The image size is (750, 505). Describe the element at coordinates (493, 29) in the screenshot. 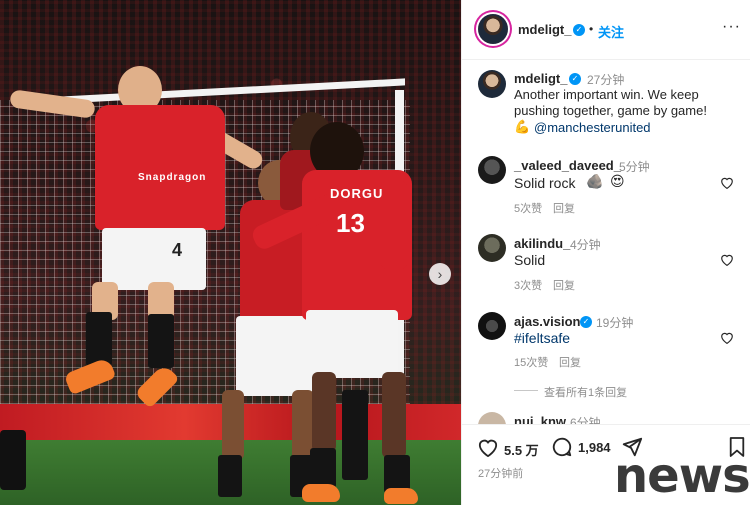

I see `author-avatar` at that location.